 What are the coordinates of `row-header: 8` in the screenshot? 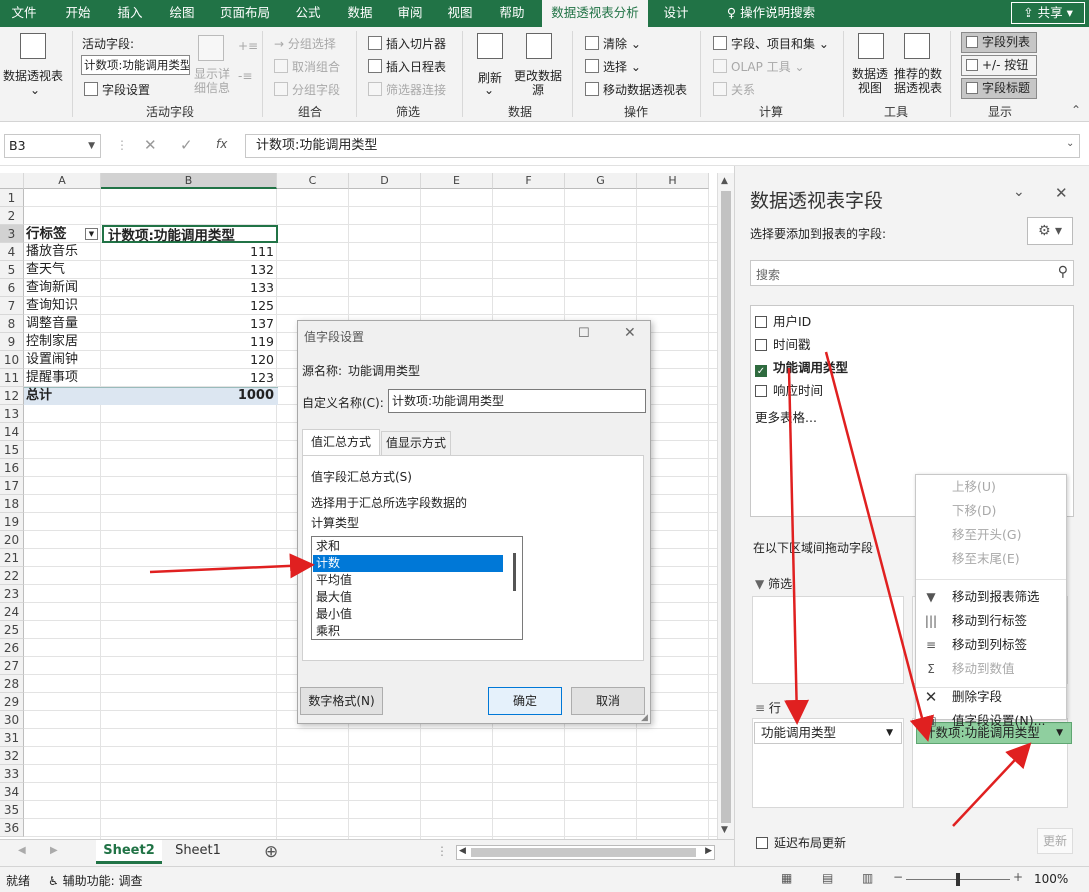 It's located at (12, 324).